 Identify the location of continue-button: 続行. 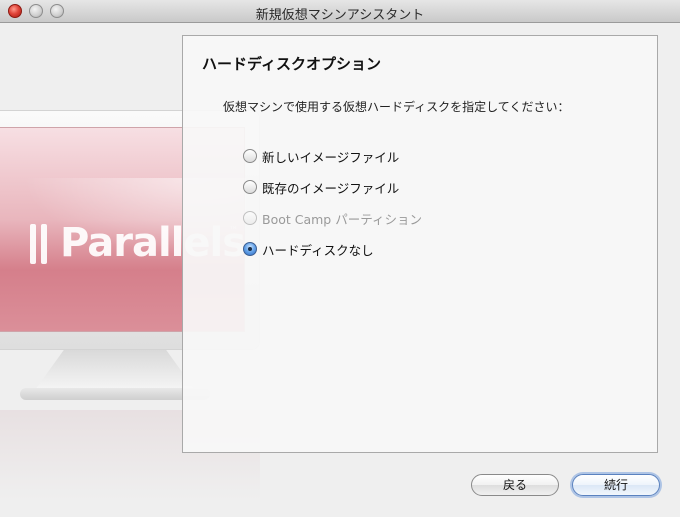
(616, 485).